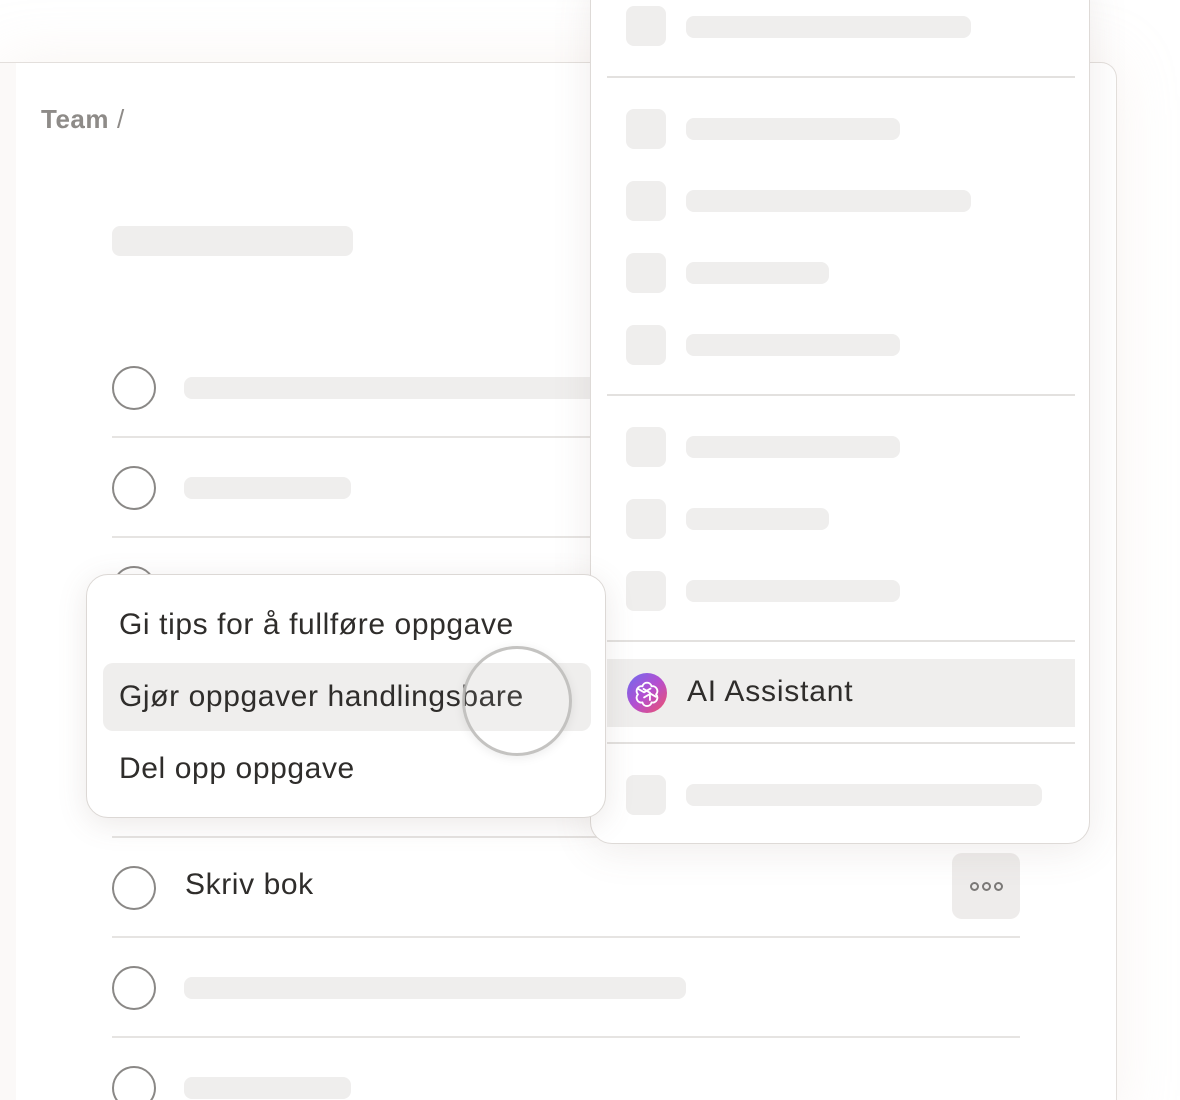 Image resolution: width=1180 pixels, height=1100 pixels. Describe the element at coordinates (770, 691) in the screenshot. I see `menu-item-label: AI Assistant` at that location.